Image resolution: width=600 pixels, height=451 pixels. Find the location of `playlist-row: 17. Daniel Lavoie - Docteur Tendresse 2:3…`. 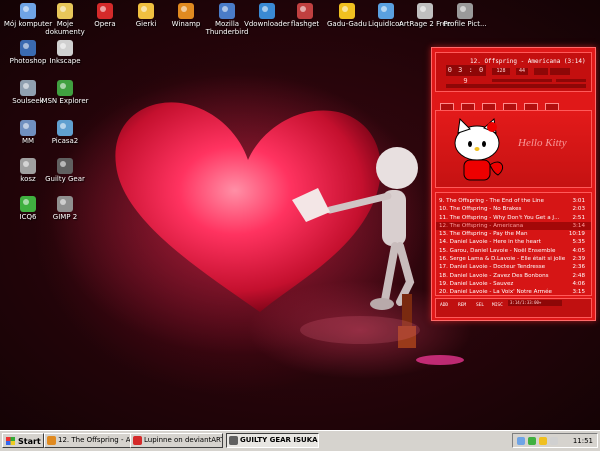

playlist-row: 17. Daniel Lavoie - Docteur Tendresse 2:3… is located at coordinates (513, 267).